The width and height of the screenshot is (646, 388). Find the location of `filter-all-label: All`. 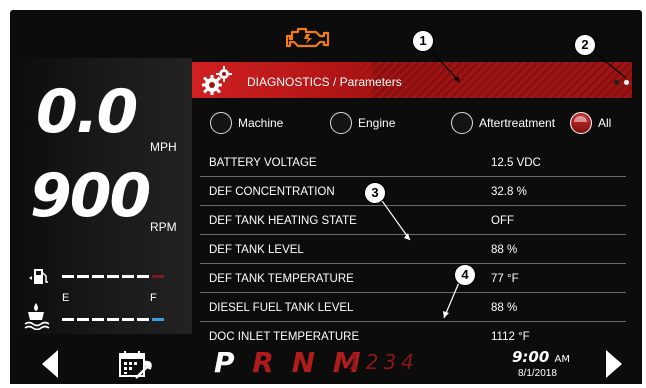

filter-all-label: All is located at coordinates (605, 123).